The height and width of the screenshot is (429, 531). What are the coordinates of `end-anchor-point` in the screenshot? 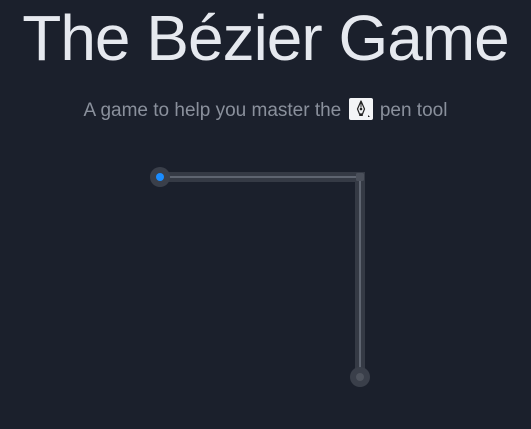 It's located at (360, 377).